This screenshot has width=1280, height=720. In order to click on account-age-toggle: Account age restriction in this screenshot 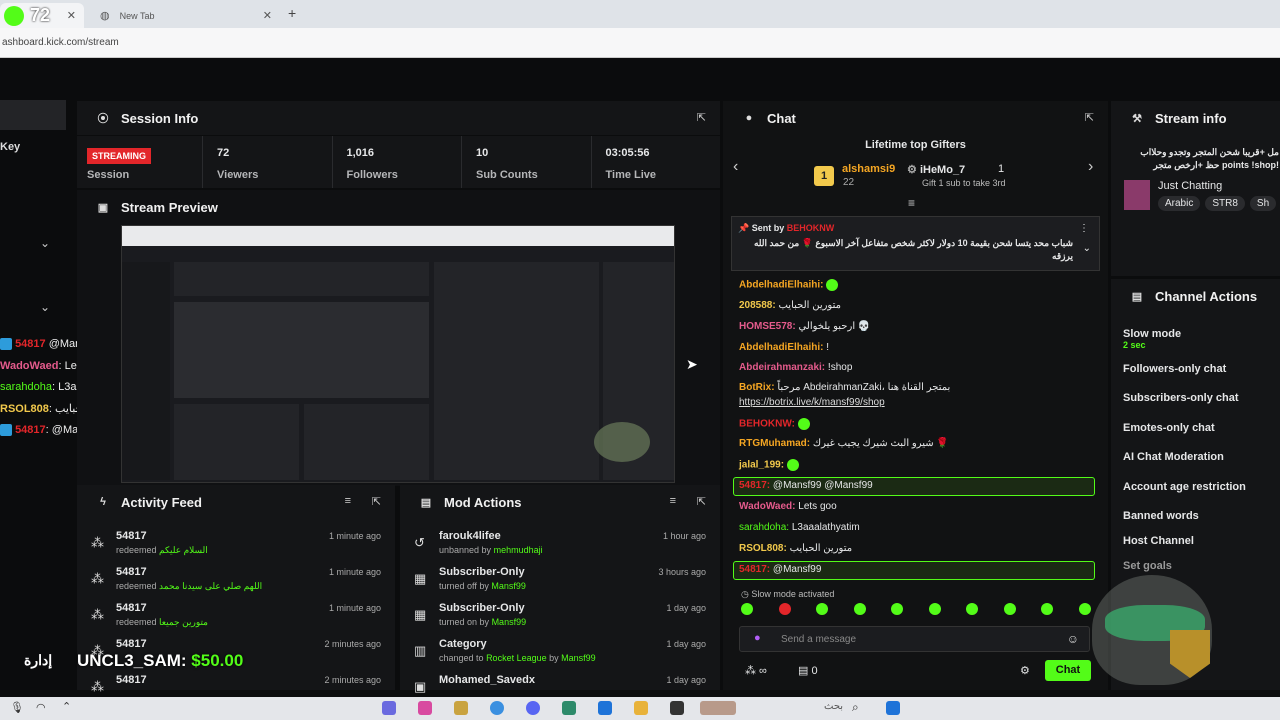, I will do `click(1184, 487)`.